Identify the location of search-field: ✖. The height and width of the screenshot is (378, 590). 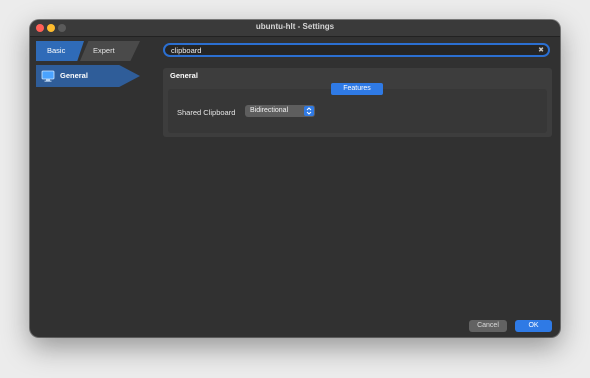
(356, 50).